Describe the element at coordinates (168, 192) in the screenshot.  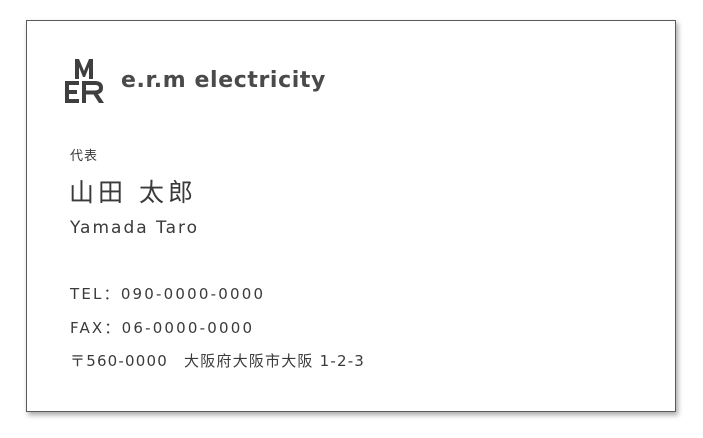
I see `given-name: 太郎` at that location.